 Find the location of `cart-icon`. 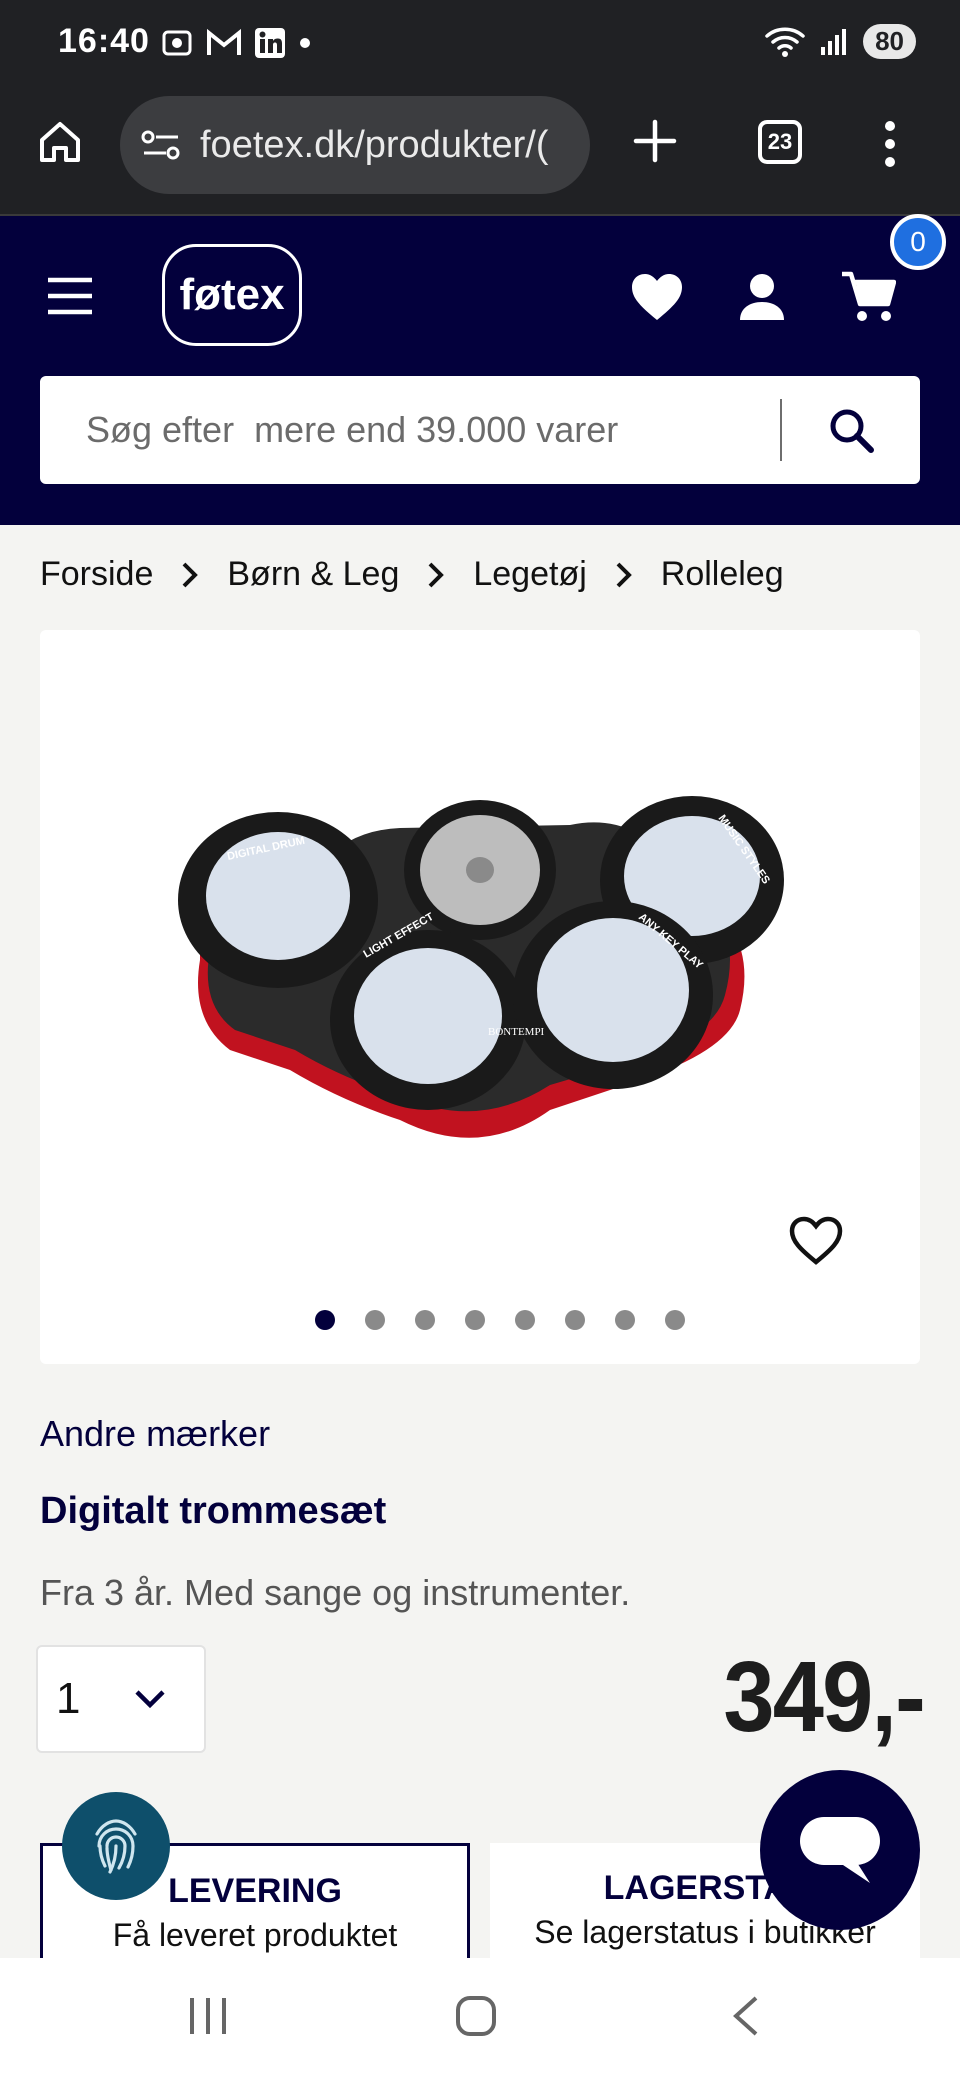

cart-icon is located at coordinates (868, 297).